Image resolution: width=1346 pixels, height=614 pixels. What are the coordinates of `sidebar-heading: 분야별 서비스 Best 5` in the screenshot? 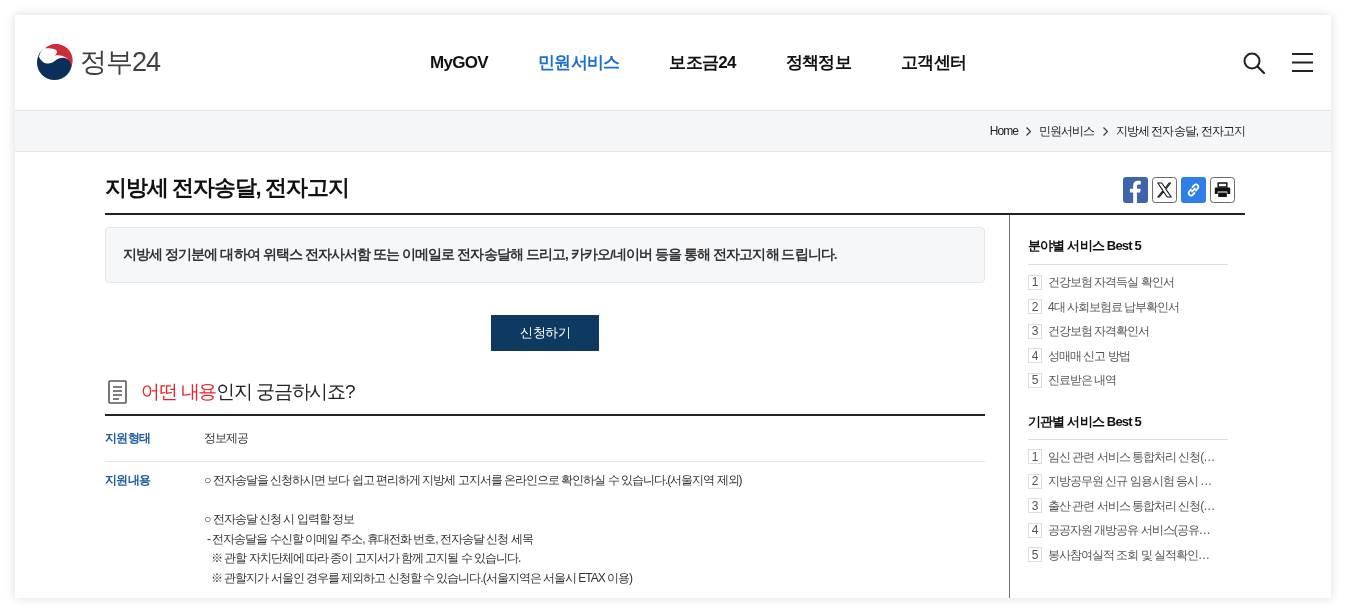 It's located at (1128, 251).